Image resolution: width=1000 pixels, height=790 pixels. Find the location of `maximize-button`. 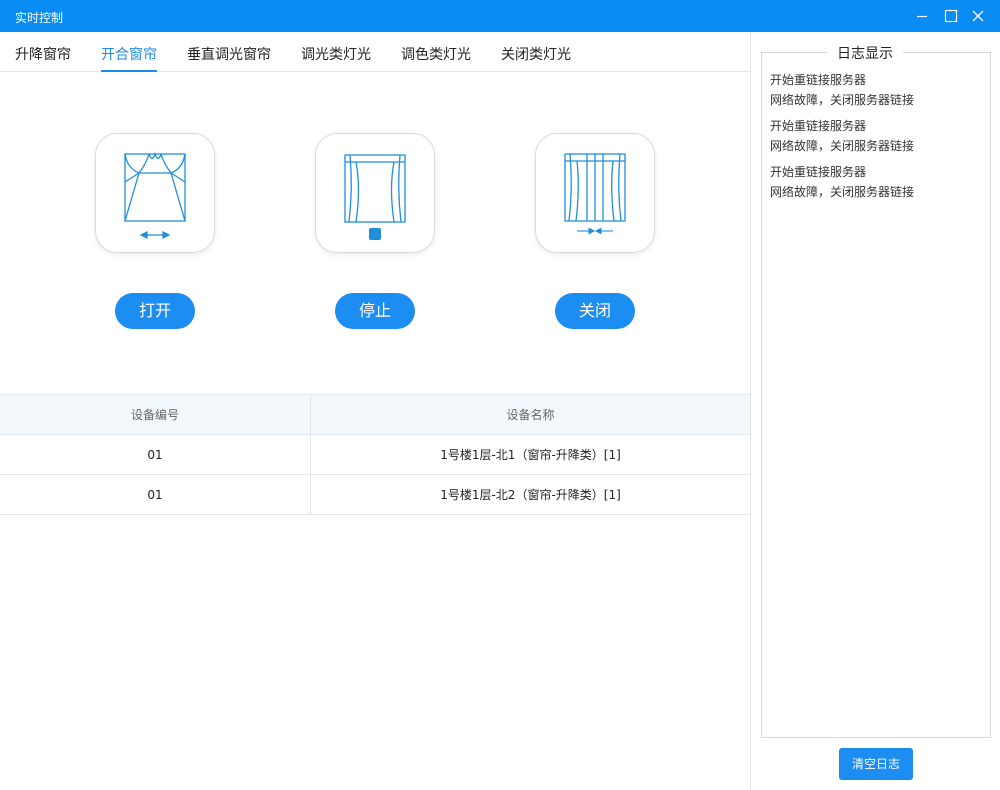

maximize-button is located at coordinates (951, 16).